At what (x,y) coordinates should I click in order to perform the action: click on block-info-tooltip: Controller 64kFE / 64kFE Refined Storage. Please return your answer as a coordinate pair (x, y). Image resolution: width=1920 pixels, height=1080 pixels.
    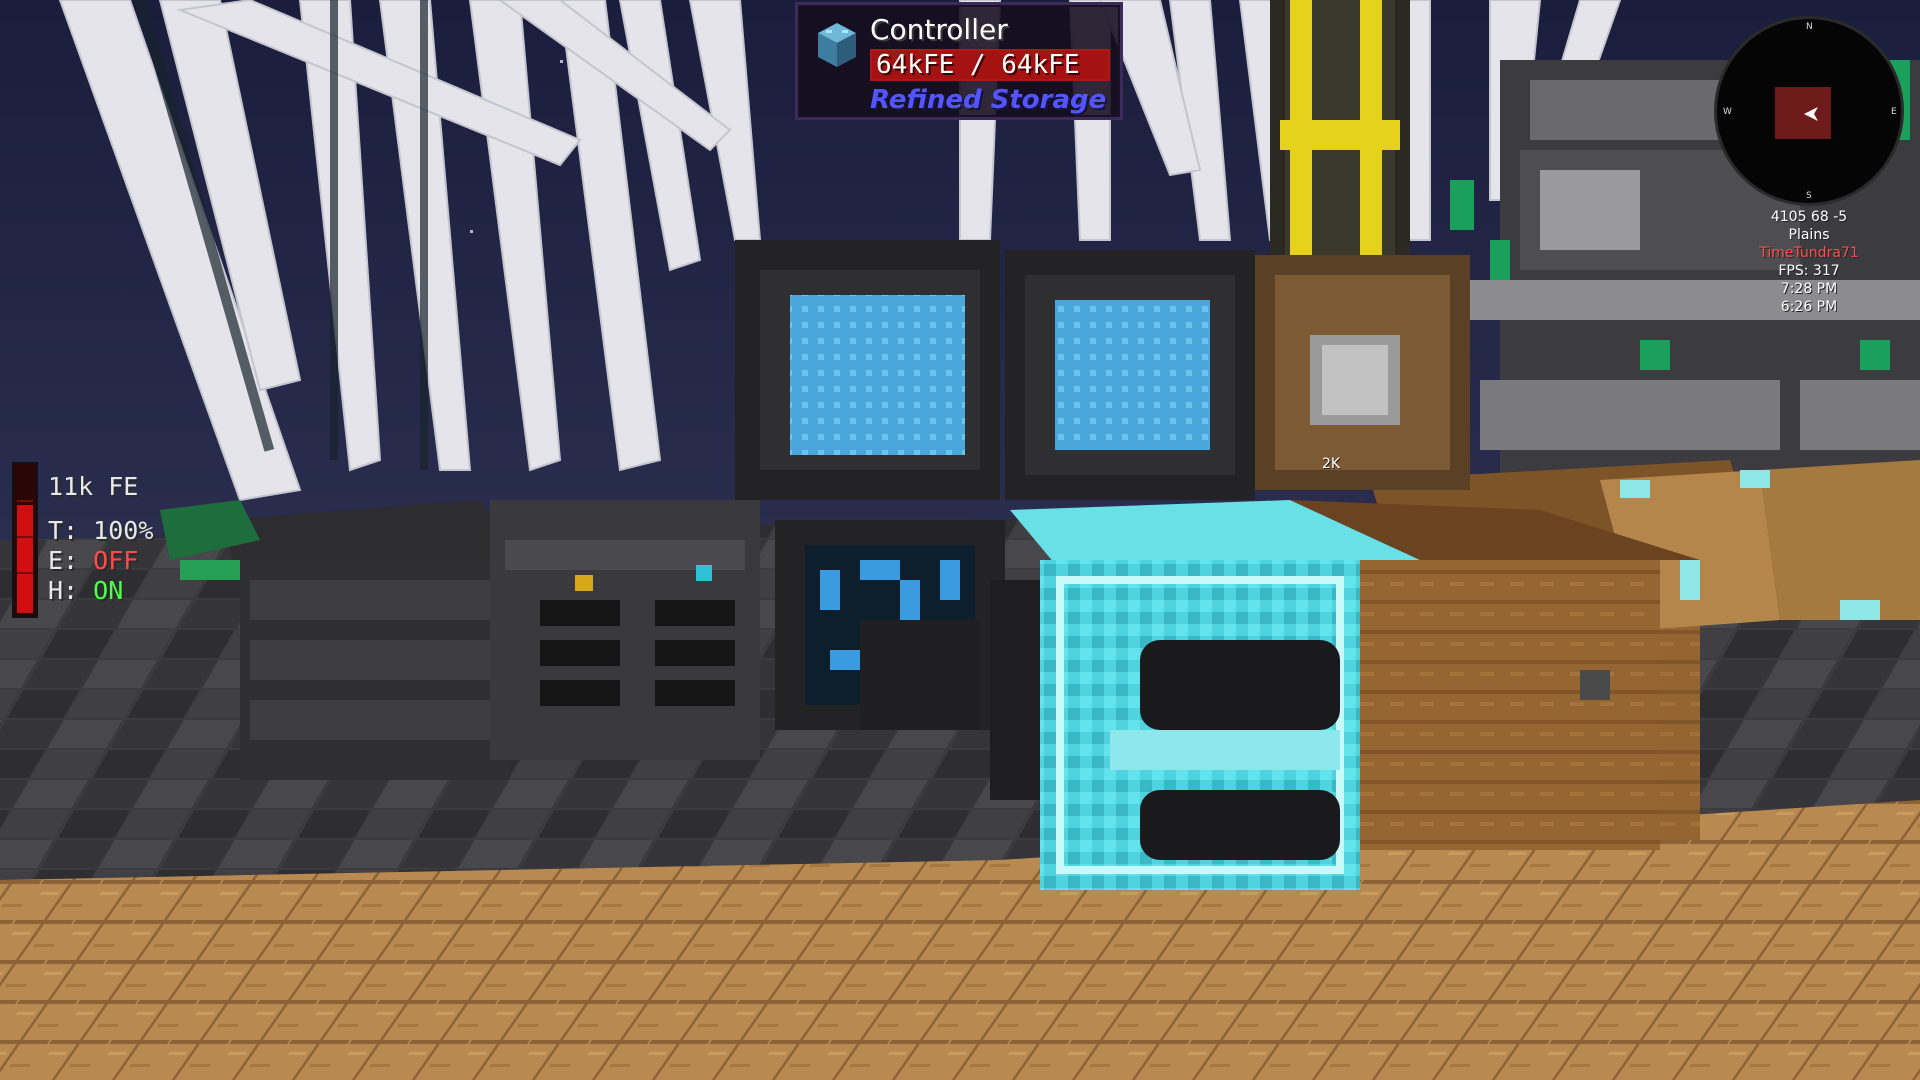
    Looking at the image, I should click on (959, 61).